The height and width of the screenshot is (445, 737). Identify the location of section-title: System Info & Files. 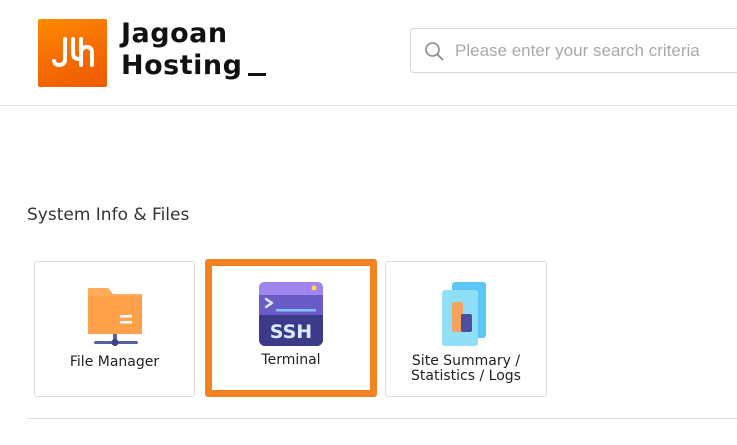
(108, 215).